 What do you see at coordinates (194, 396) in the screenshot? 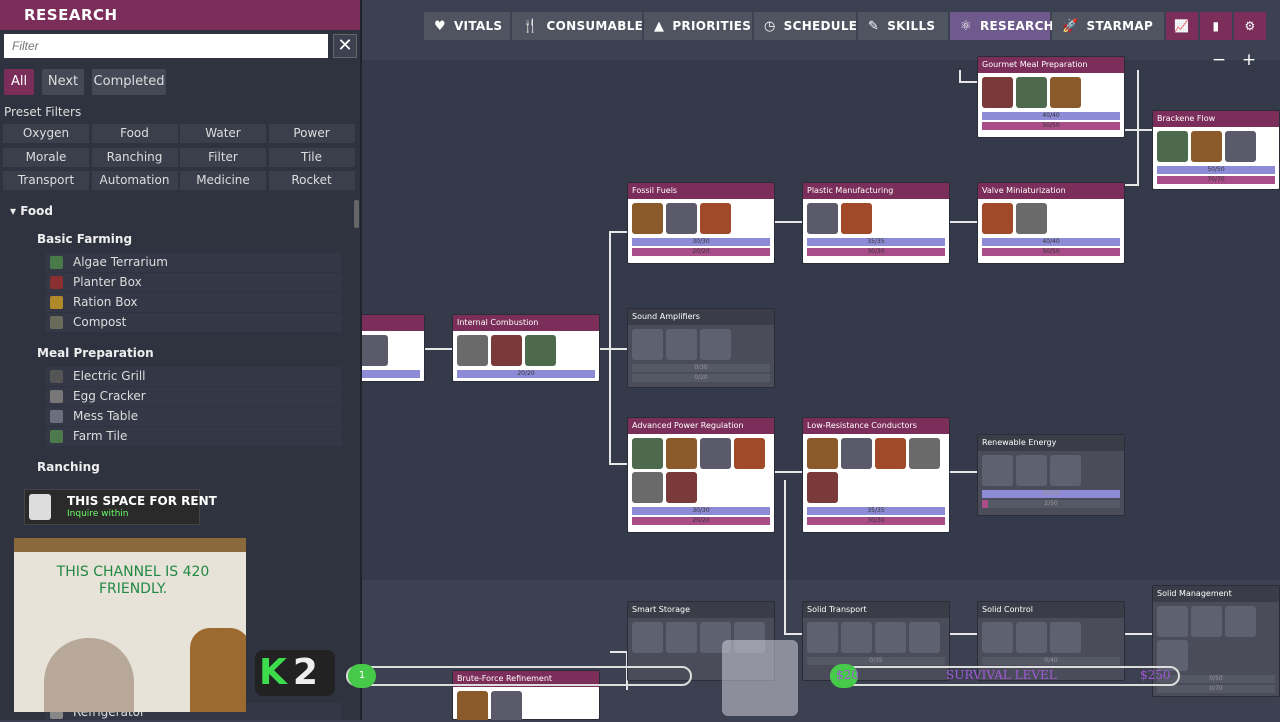
I see `list-item: Egg Cracker` at bounding box center [194, 396].